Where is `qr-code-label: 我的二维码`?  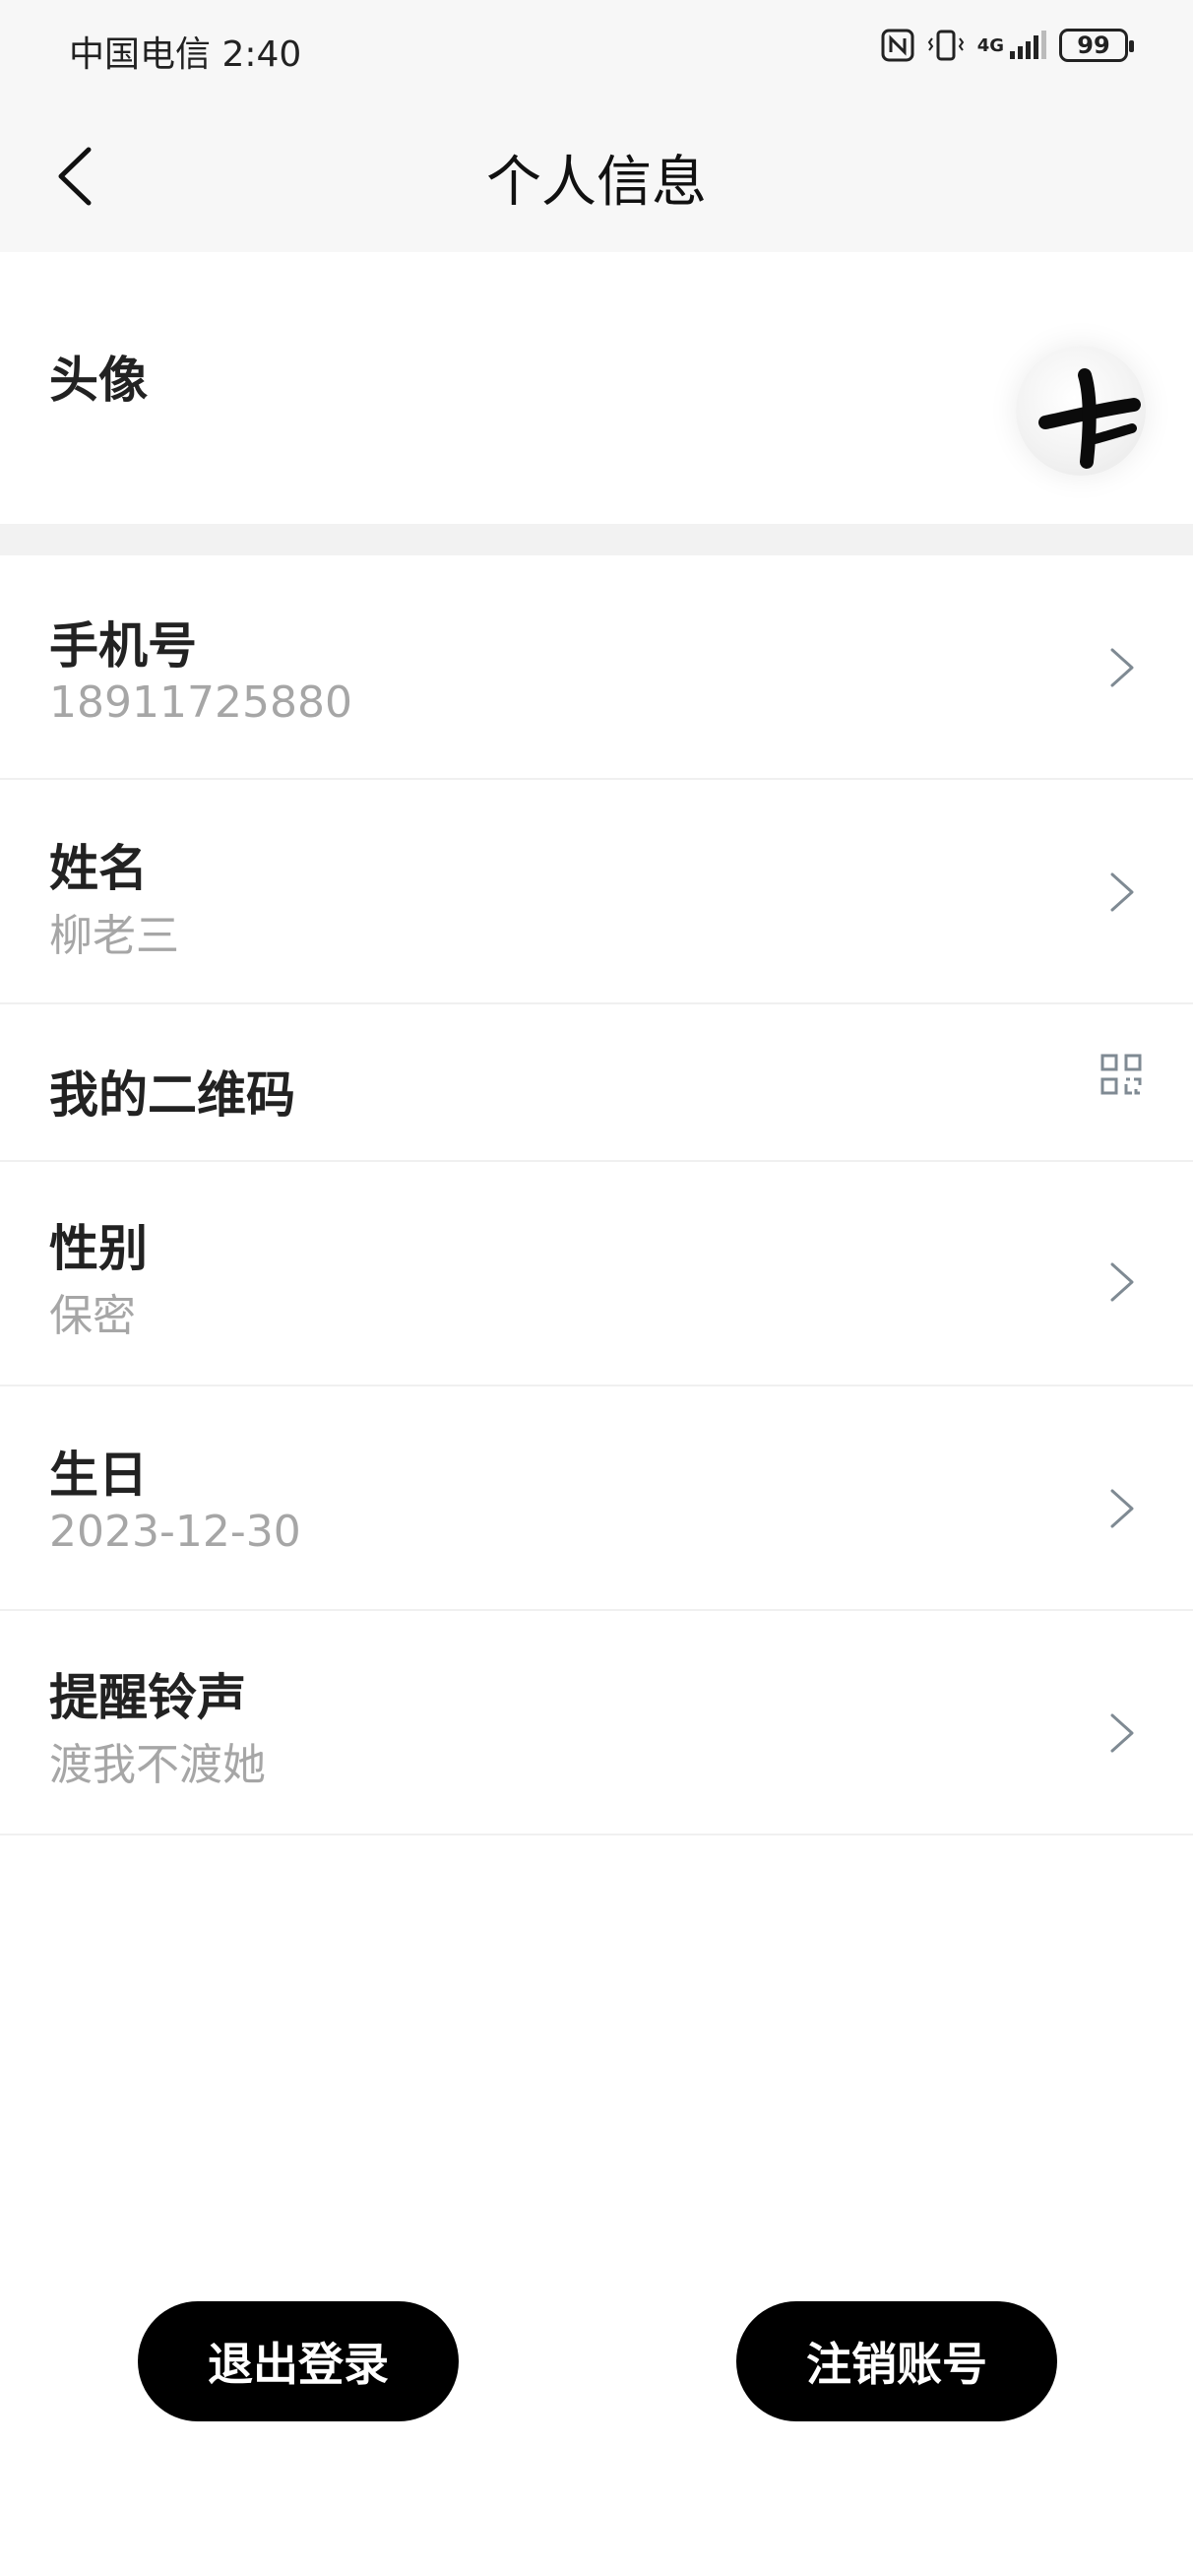 qr-code-label: 我的二维码 is located at coordinates (172, 1095).